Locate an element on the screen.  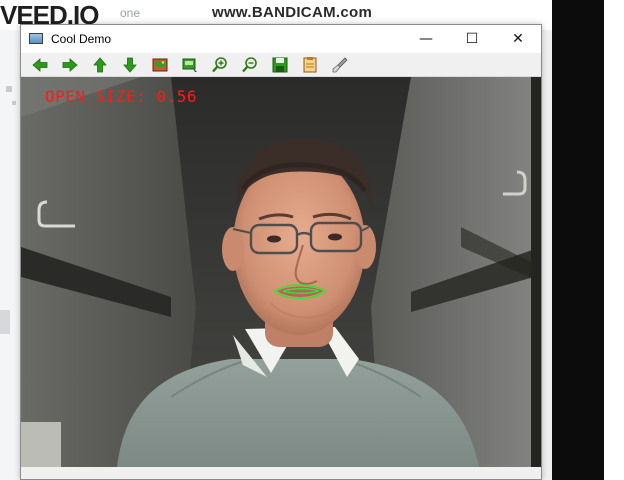
zoom-in-button is located at coordinates (220, 65).